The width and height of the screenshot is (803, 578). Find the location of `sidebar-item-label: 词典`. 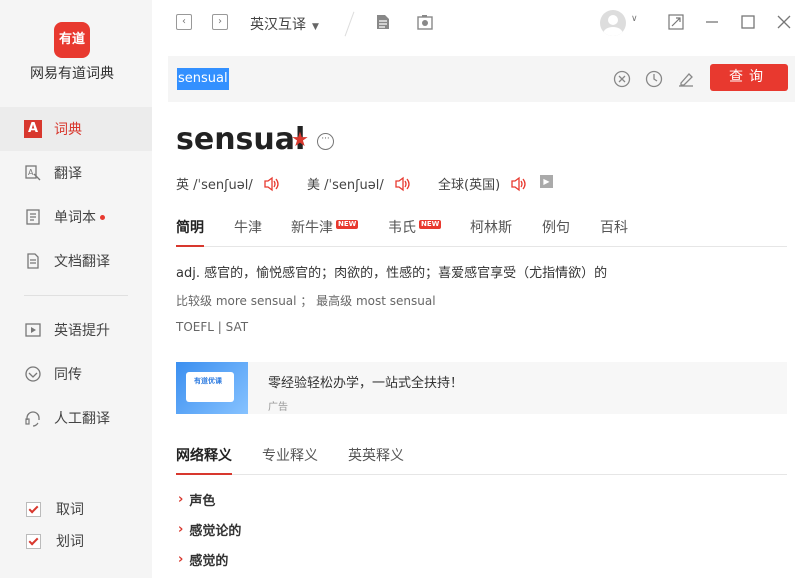

sidebar-item-label: 词典 is located at coordinates (68, 130).